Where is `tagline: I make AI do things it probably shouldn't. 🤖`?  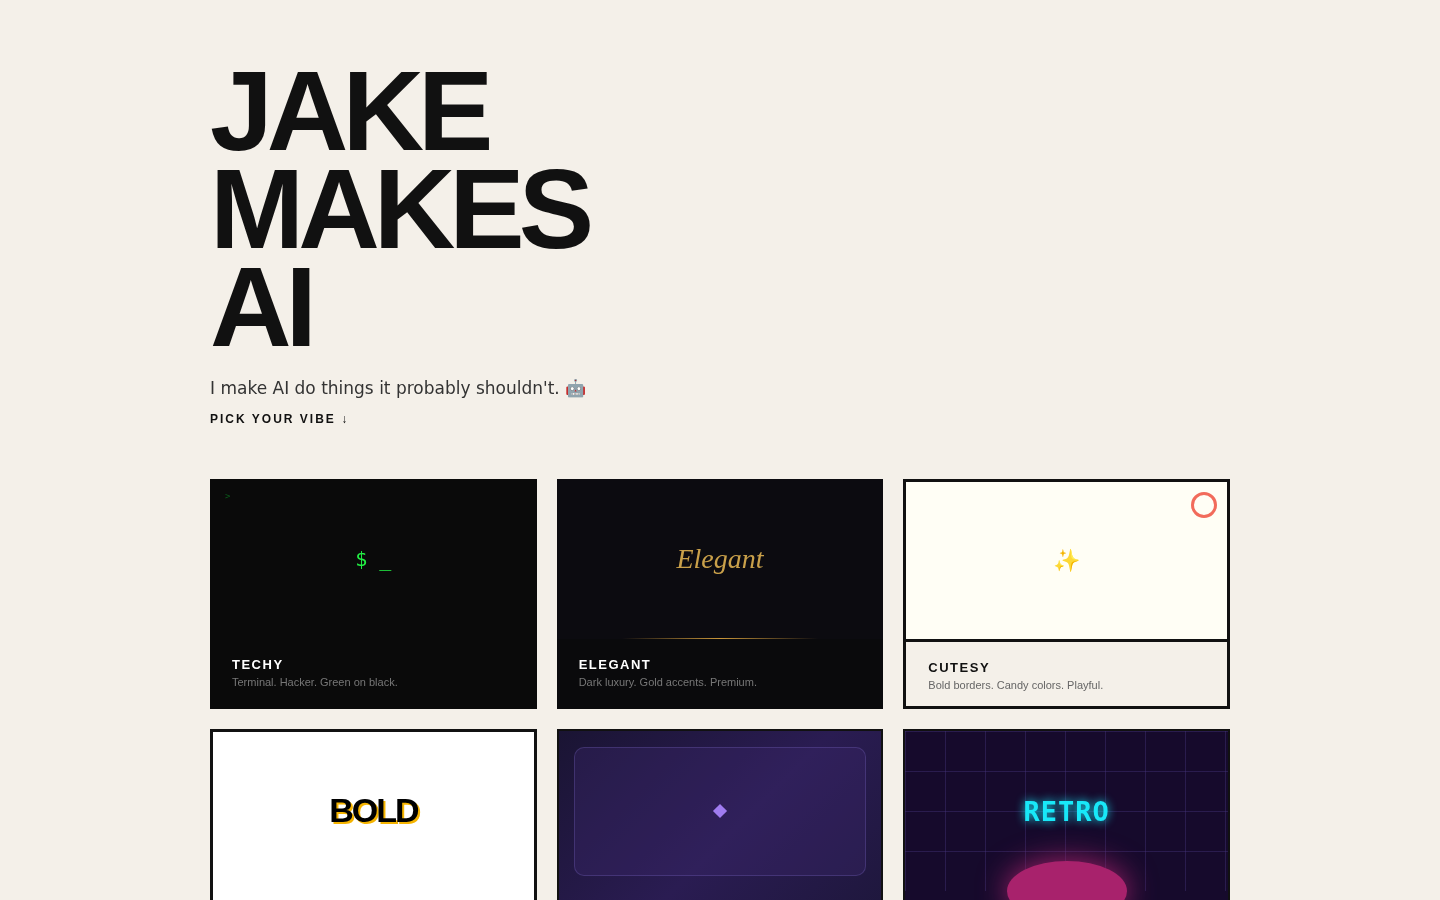 tagline: I make AI do things it probably shouldn't. 🤖 is located at coordinates (399, 388).